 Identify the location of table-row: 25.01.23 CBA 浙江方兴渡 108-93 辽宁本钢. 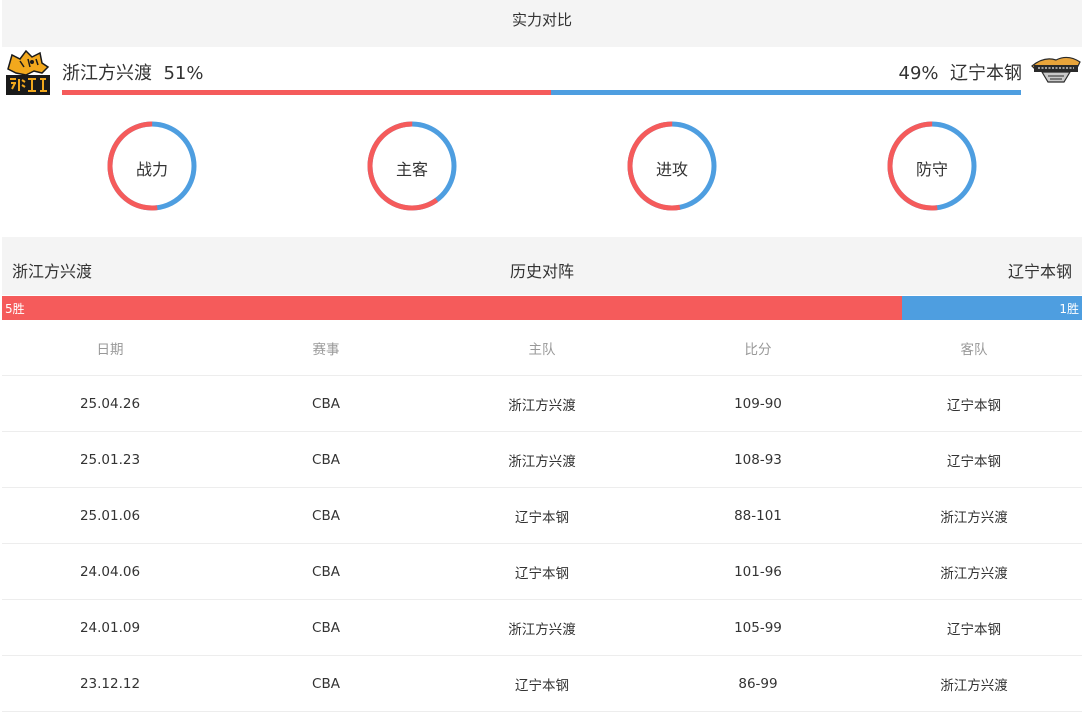
(542, 460).